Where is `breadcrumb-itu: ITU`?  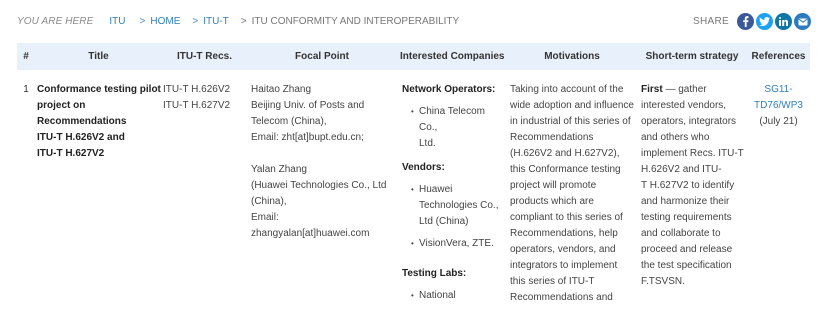
breadcrumb-itu: ITU is located at coordinates (117, 21).